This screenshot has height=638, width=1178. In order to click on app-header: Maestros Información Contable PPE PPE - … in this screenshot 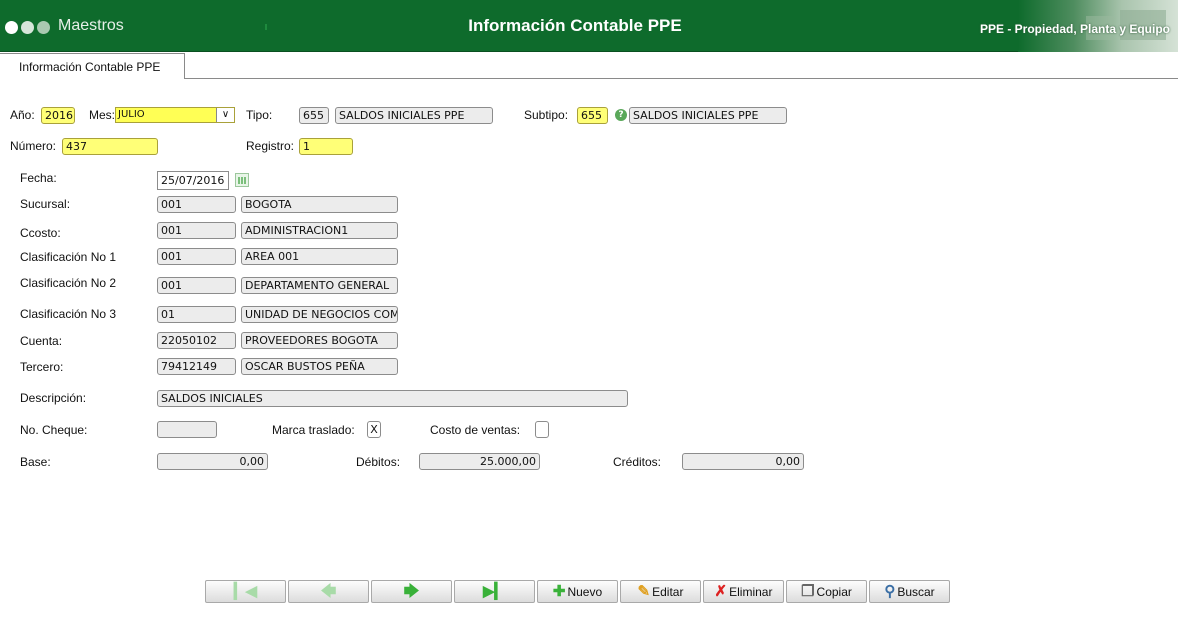, I will do `click(589, 26)`.